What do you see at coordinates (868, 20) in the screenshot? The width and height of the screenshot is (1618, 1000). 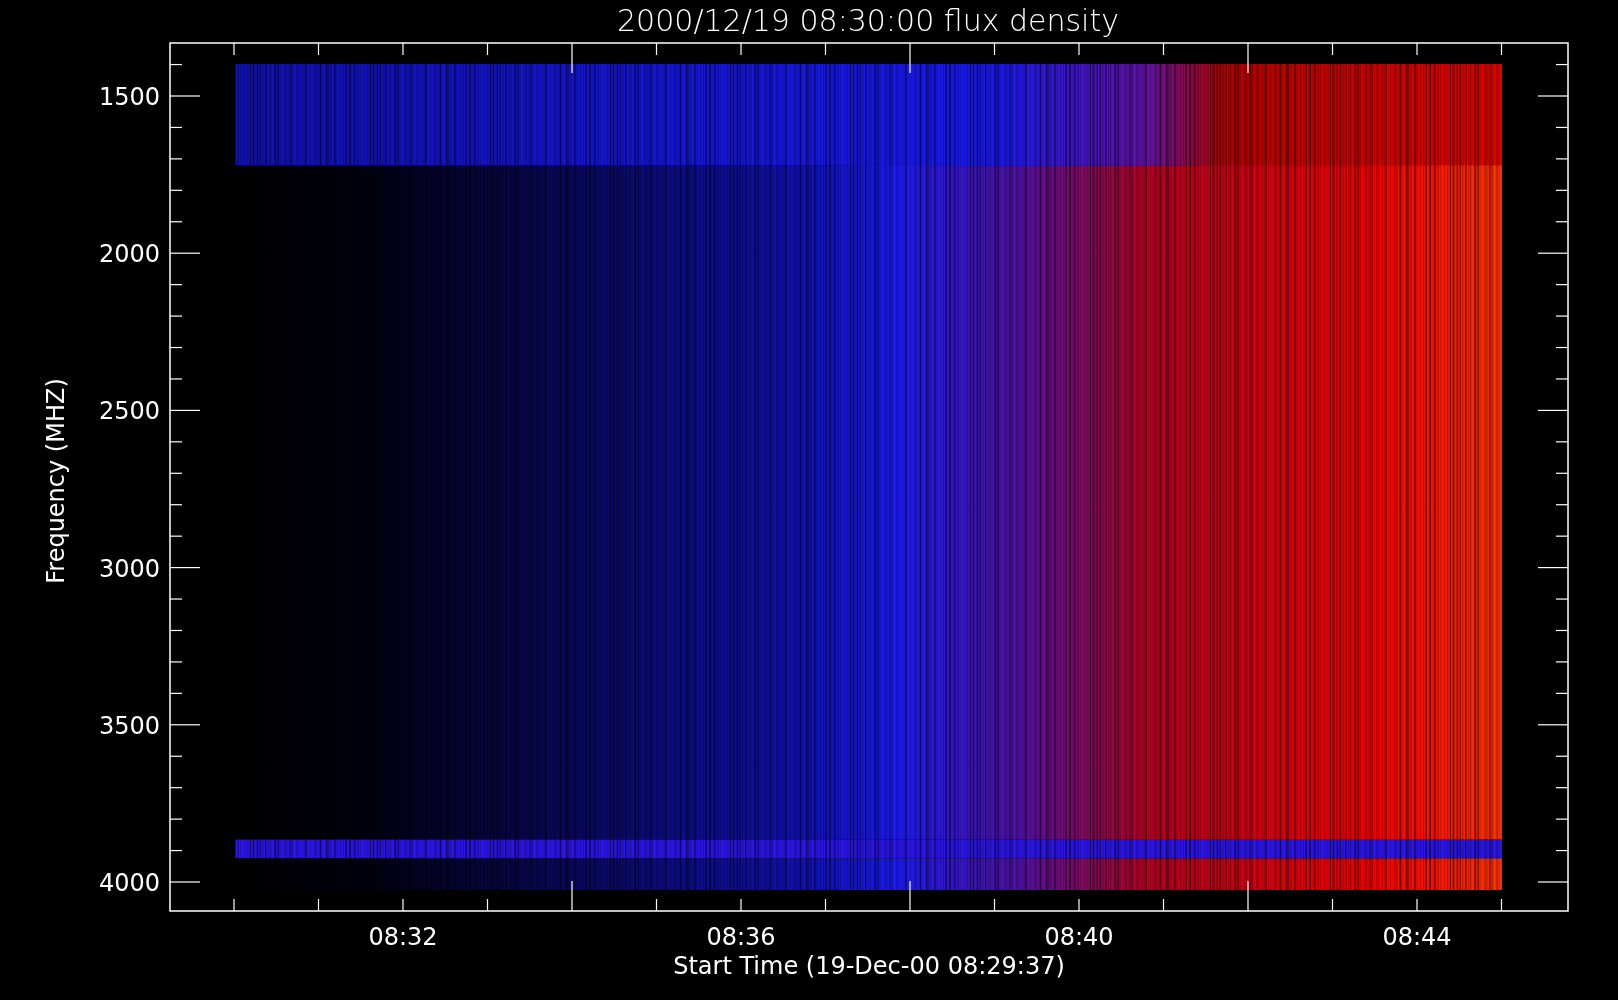 I see `plot-title: 2000/12/19 08:30:00 flux density` at bounding box center [868, 20].